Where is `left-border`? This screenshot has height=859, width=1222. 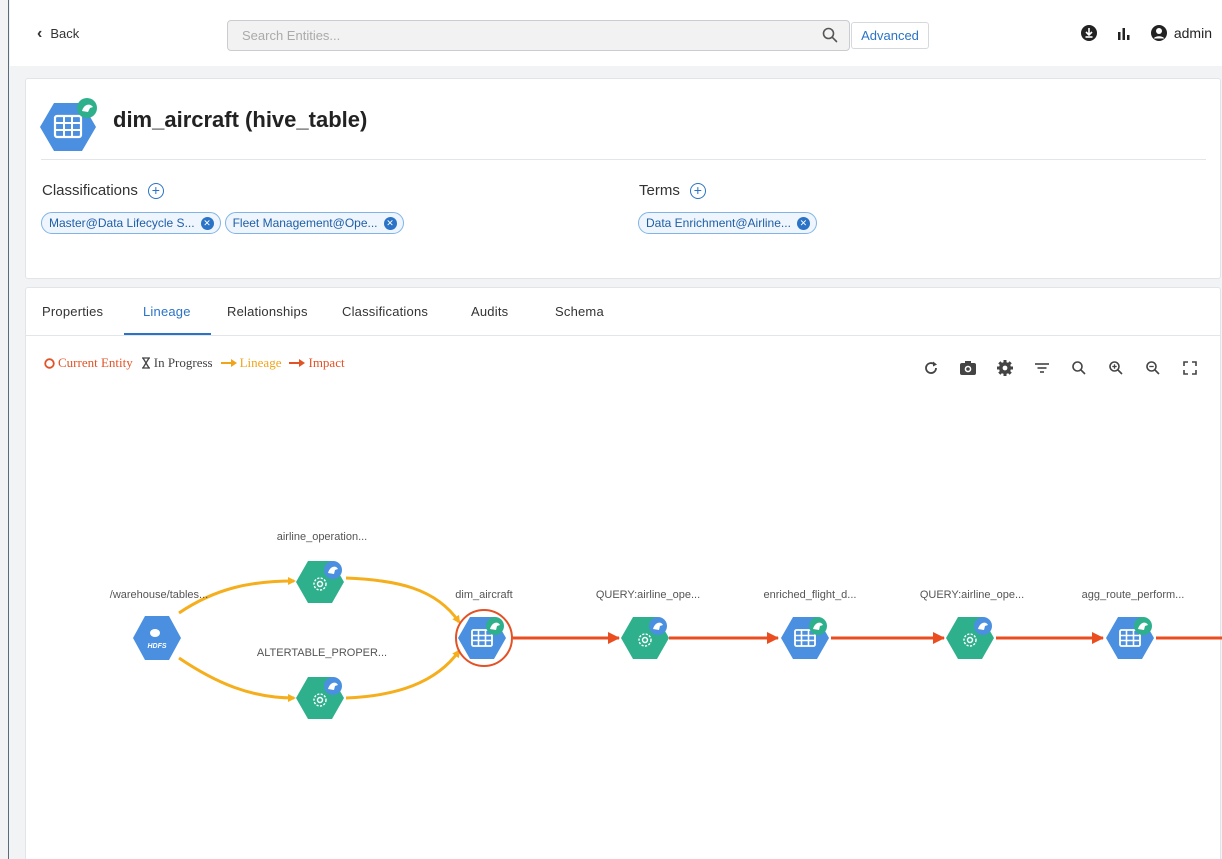 left-border is located at coordinates (8, 429).